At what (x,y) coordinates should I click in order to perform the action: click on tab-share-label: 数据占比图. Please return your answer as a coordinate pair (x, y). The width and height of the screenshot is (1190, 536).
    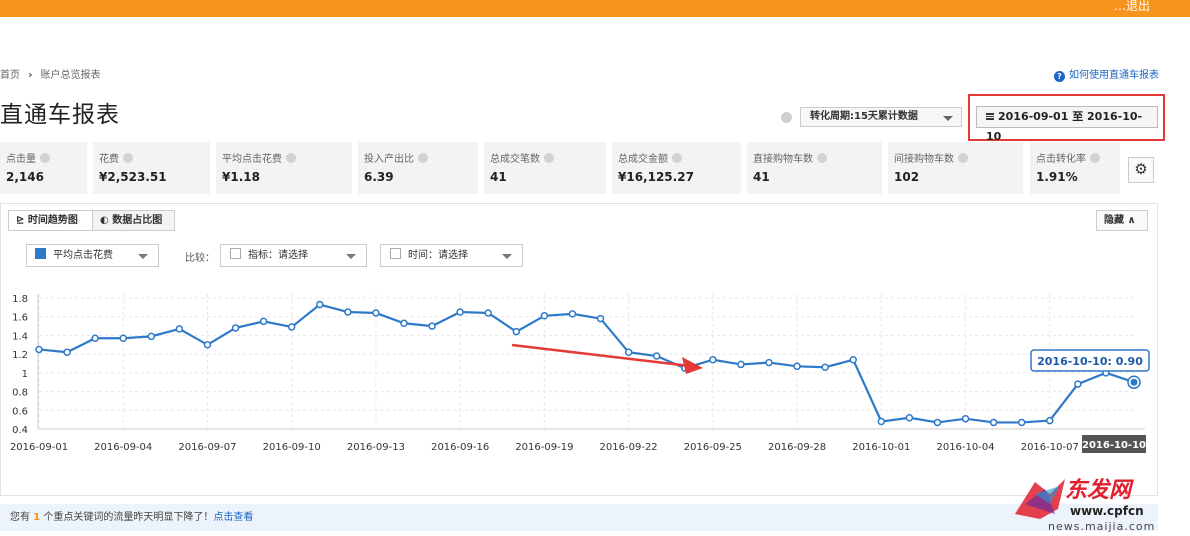
    Looking at the image, I should click on (137, 220).